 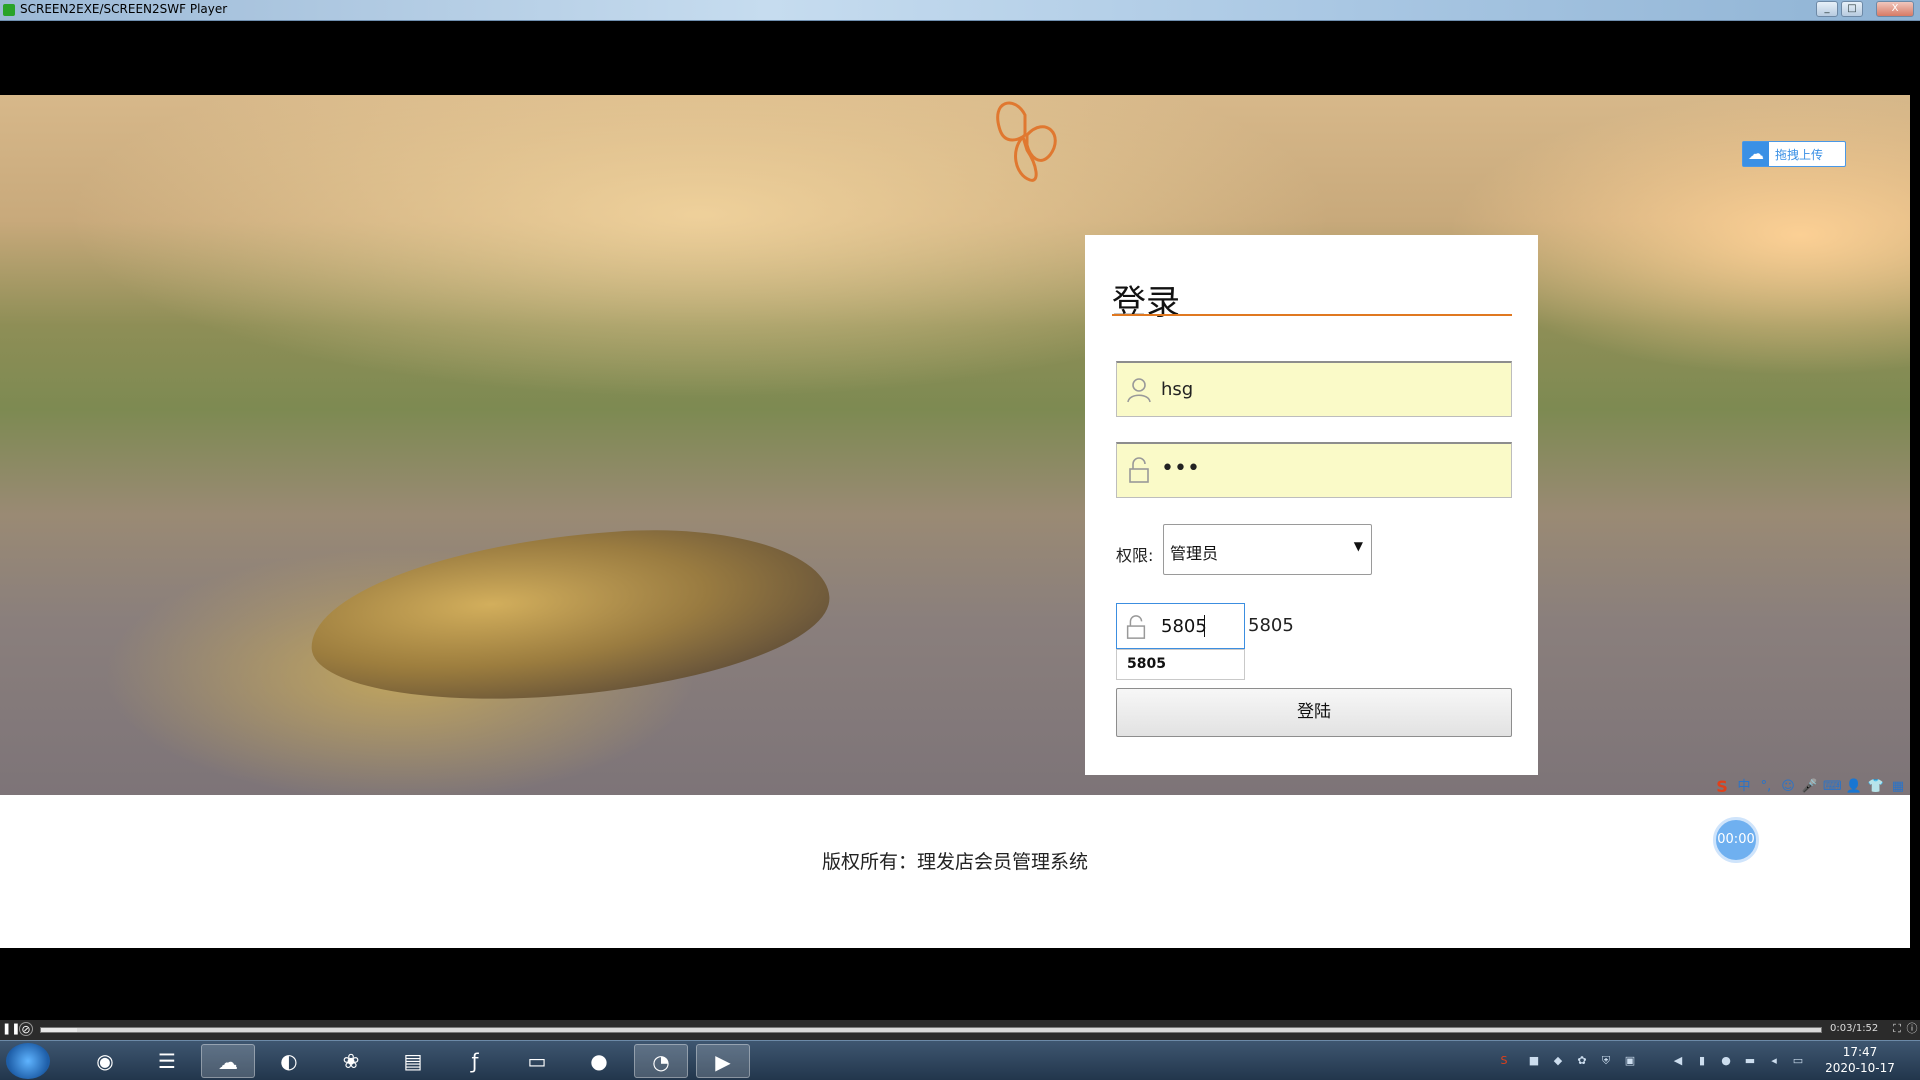 What do you see at coordinates (1788, 787) in the screenshot?
I see `ime-emoji-icon: ☺` at bounding box center [1788, 787].